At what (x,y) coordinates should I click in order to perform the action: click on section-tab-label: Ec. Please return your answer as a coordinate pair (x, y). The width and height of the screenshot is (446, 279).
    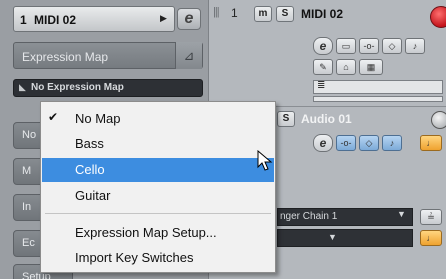
    Looking at the image, I should click on (28, 243).